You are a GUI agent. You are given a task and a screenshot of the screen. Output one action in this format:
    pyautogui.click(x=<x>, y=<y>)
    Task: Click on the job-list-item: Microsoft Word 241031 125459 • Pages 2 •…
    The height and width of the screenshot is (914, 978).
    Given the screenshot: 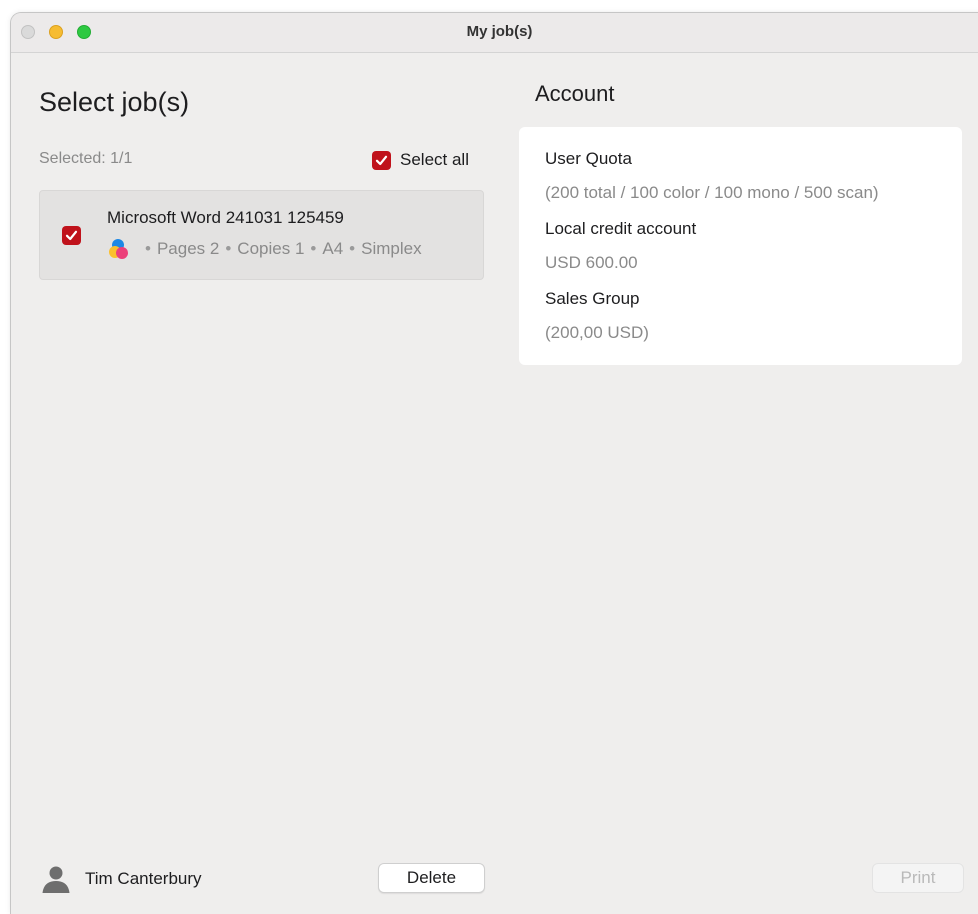 What is the action you would take?
    pyautogui.click(x=261, y=235)
    